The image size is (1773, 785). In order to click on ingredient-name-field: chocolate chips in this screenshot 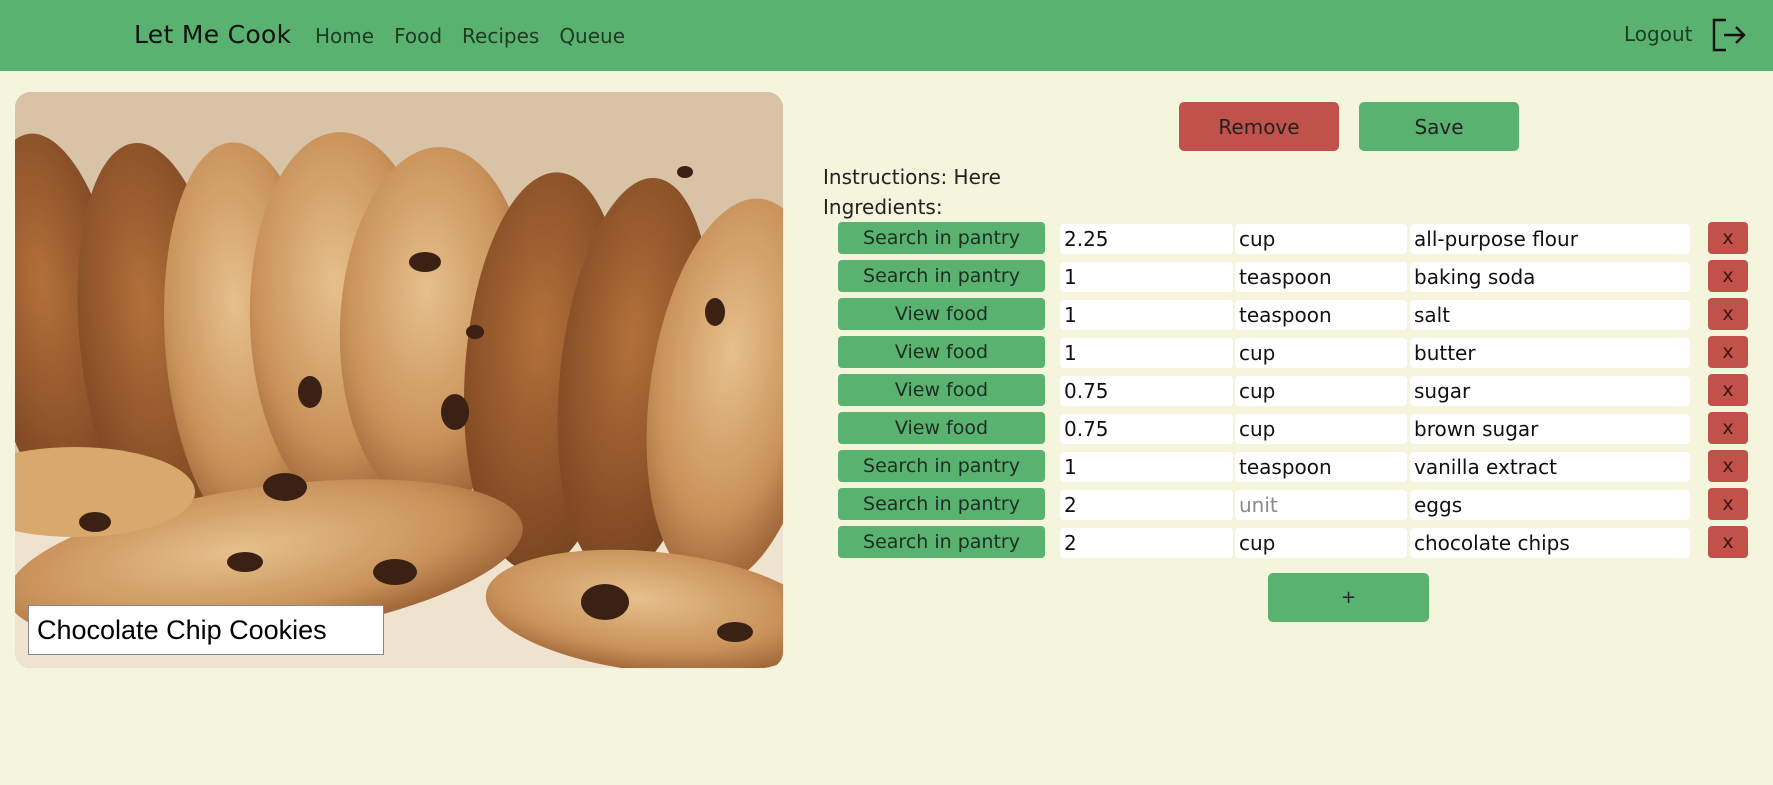, I will do `click(1550, 543)`.